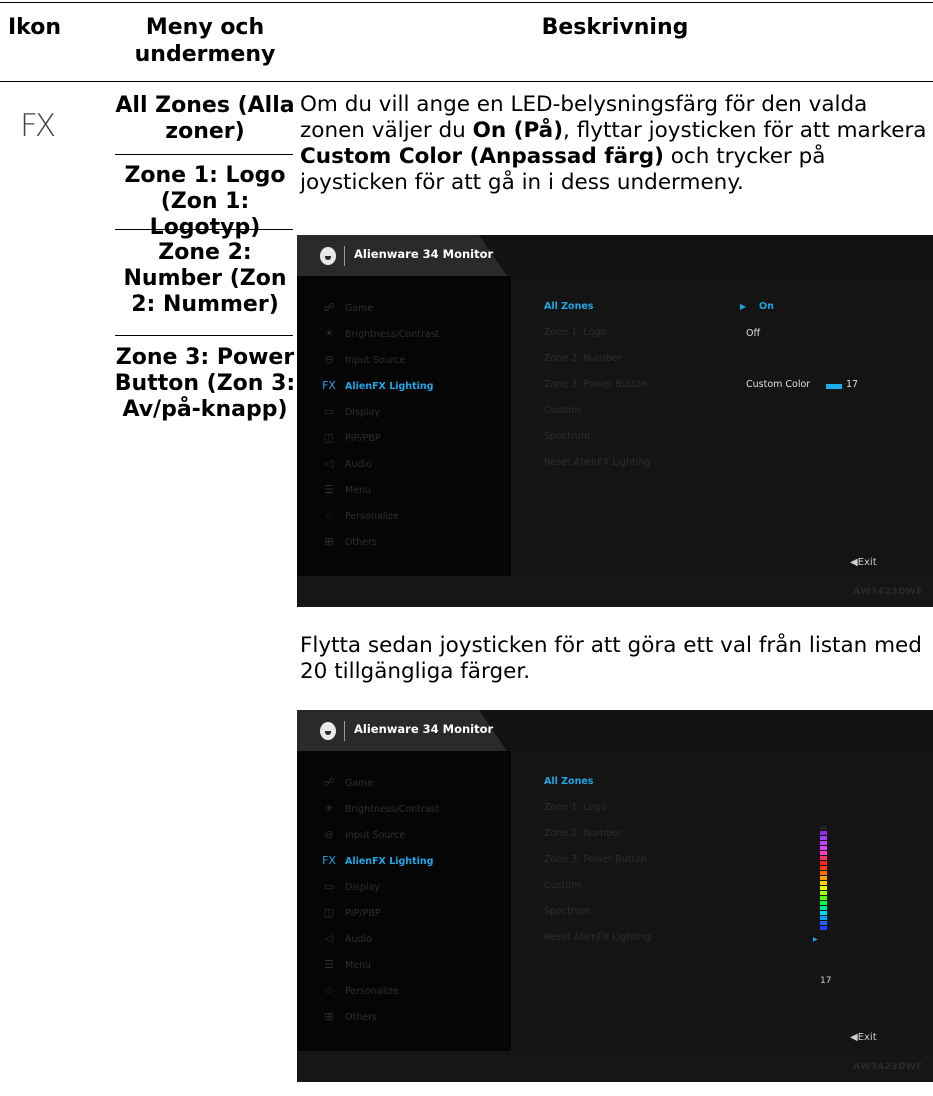 This screenshot has height=1096, width=933. What do you see at coordinates (329, 515) in the screenshot?
I see `star-icon: ☆` at bounding box center [329, 515].